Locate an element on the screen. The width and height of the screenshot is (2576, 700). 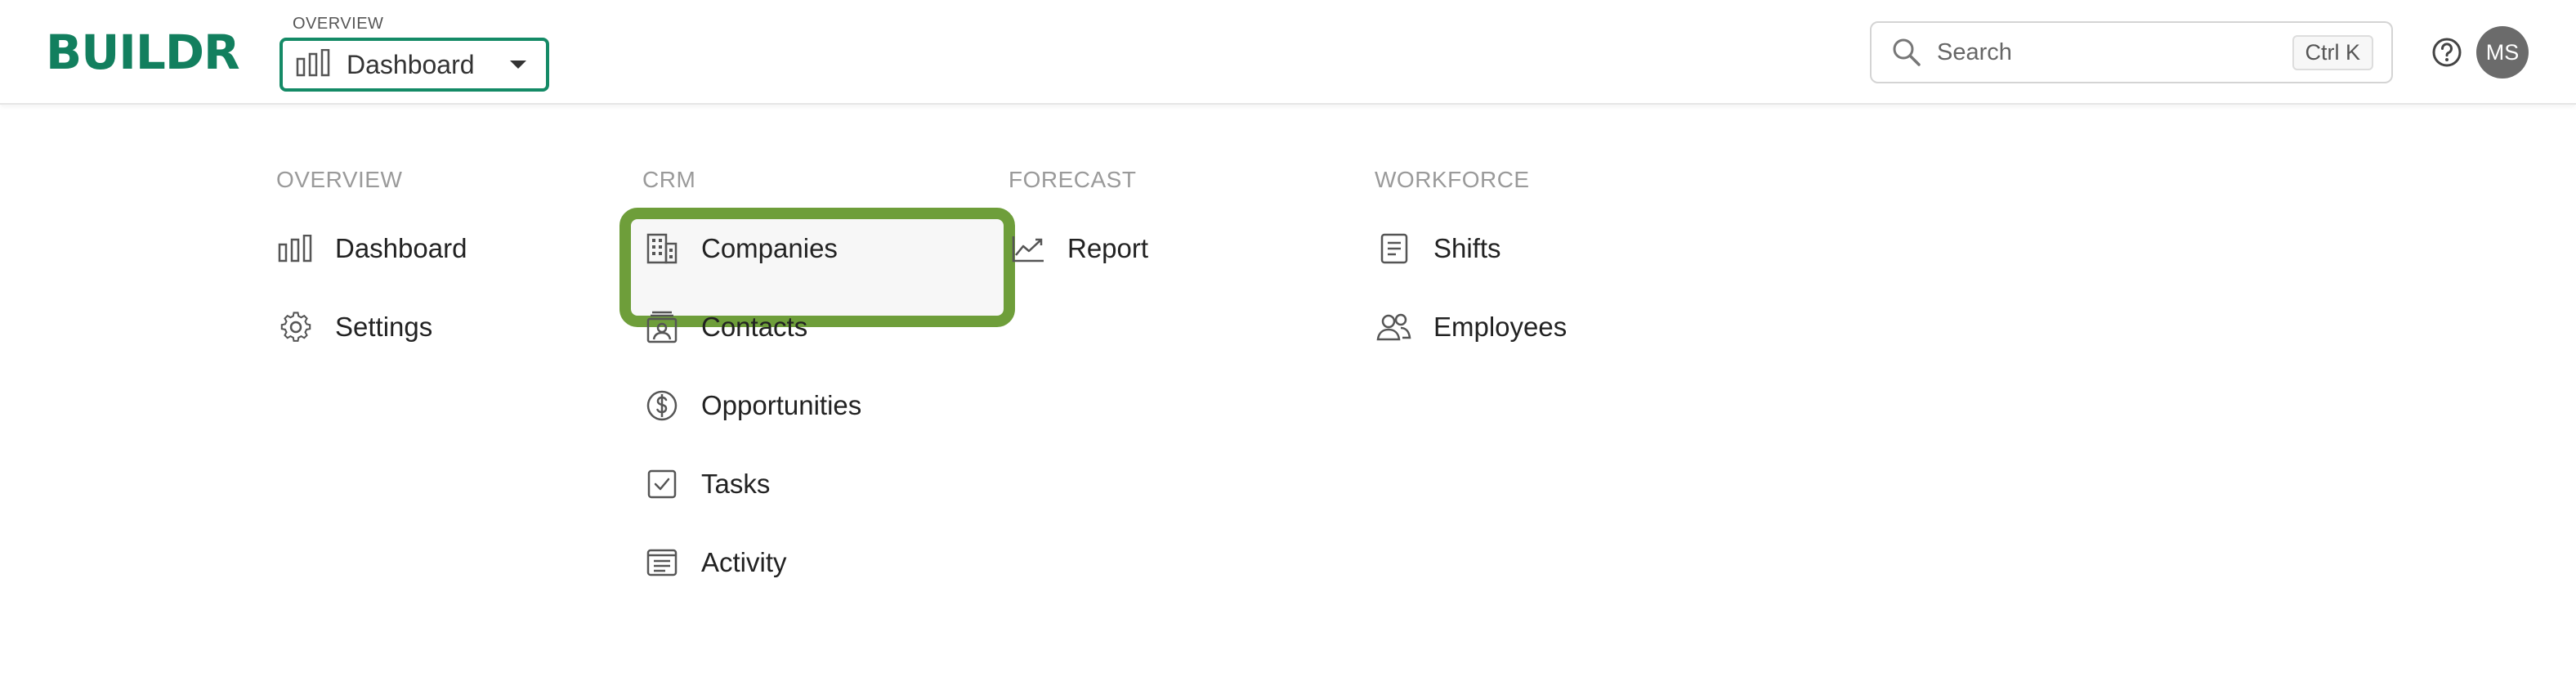
menu-item-label: Opportunities is located at coordinates (781, 405).